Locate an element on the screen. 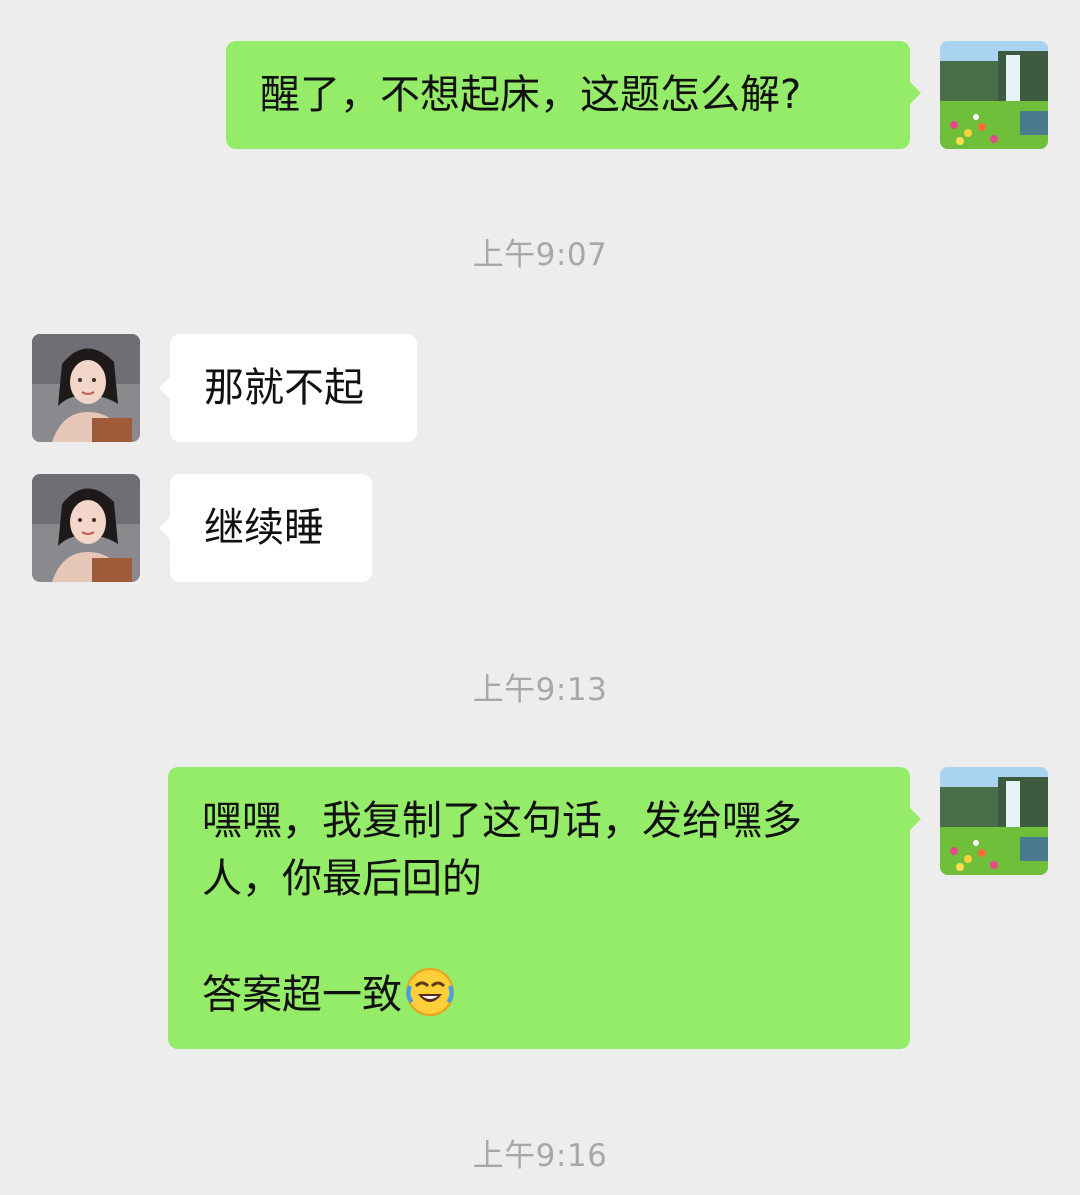  incoming-message-bubble: 那就不起 is located at coordinates (288, 388).